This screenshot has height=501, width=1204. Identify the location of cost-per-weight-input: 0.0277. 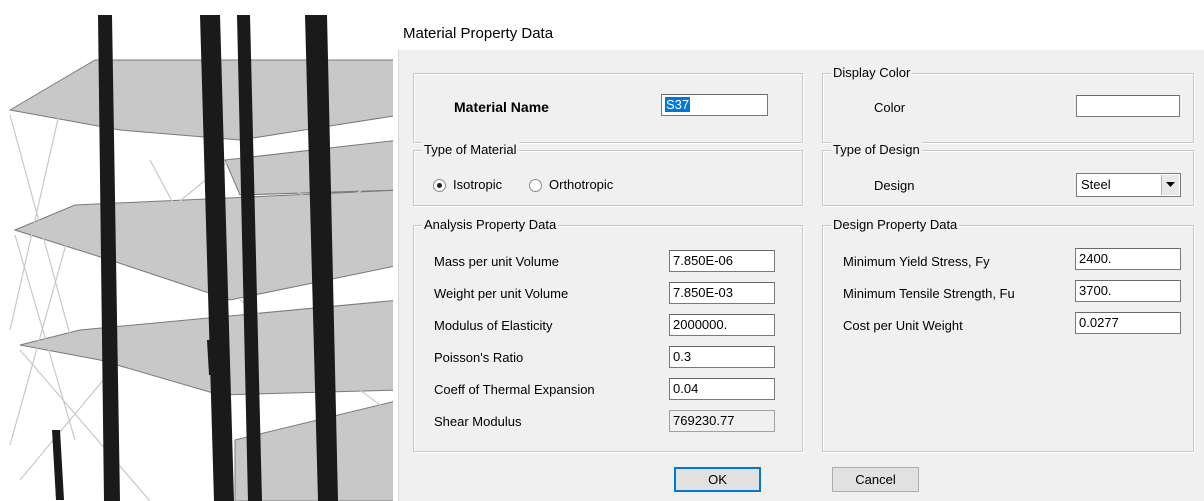
(1128, 323).